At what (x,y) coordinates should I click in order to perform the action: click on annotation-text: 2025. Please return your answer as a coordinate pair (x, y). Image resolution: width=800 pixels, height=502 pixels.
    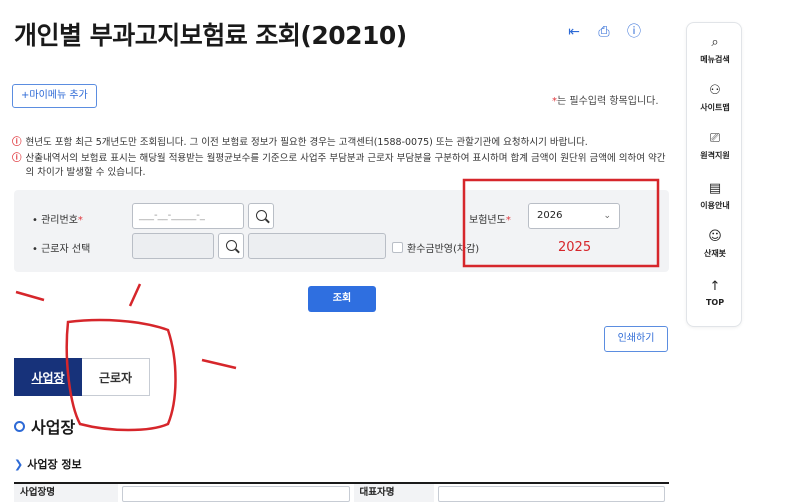
    Looking at the image, I should click on (575, 247).